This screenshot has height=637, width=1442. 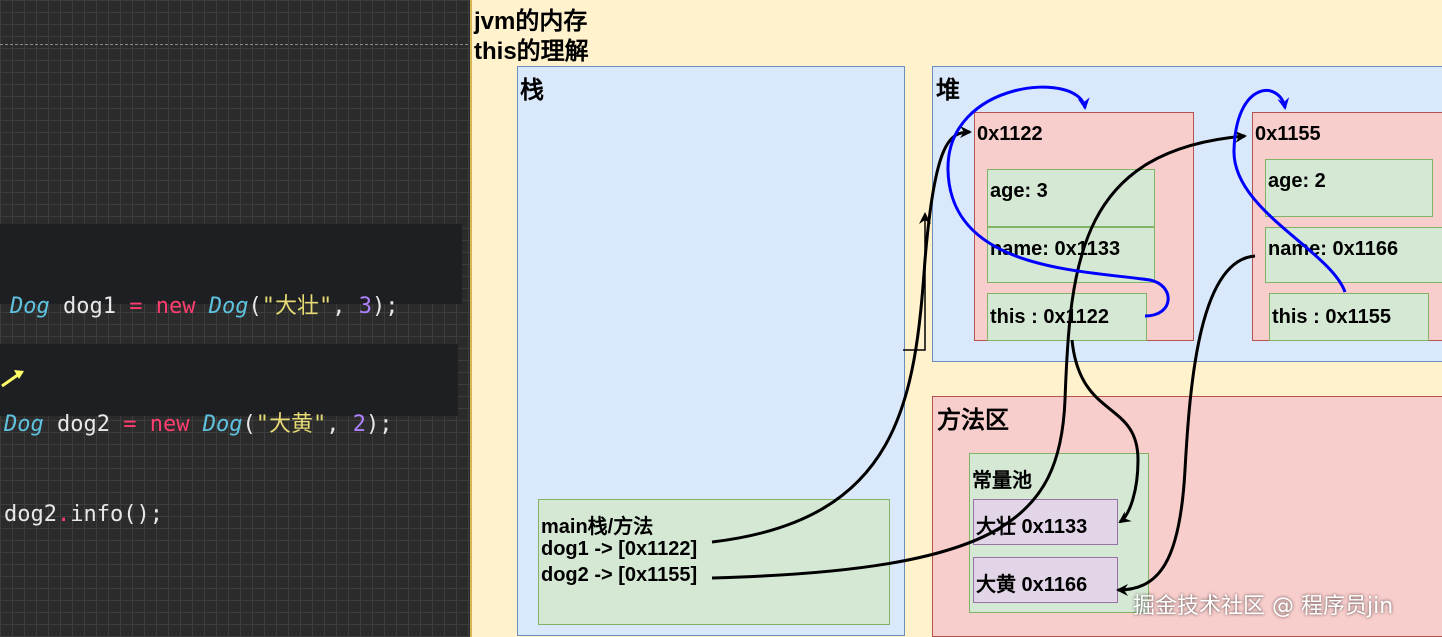 What do you see at coordinates (1347, 226) in the screenshot?
I see `heap-object-dog2: 0x1155 age: 2 name: 0x1166 this : 0x1155` at bounding box center [1347, 226].